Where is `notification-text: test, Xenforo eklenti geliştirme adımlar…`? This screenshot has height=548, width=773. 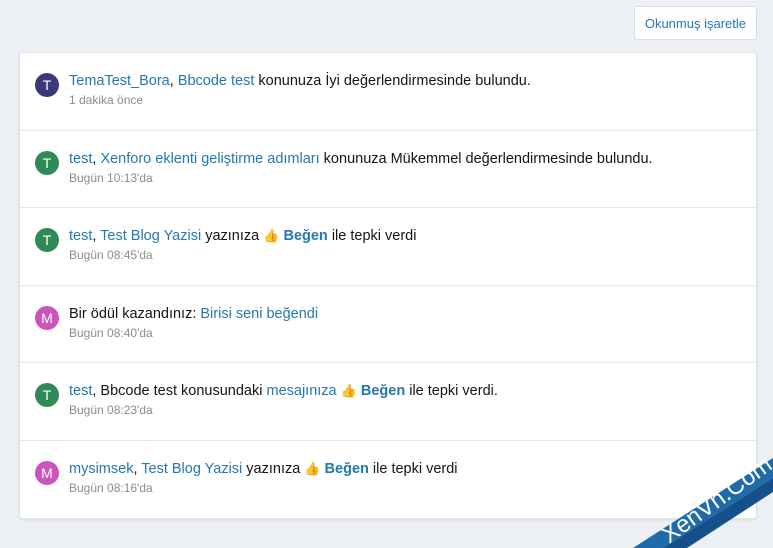
notification-text: test, Xenforo eklenti geliştirme adımlar… is located at coordinates (407, 159).